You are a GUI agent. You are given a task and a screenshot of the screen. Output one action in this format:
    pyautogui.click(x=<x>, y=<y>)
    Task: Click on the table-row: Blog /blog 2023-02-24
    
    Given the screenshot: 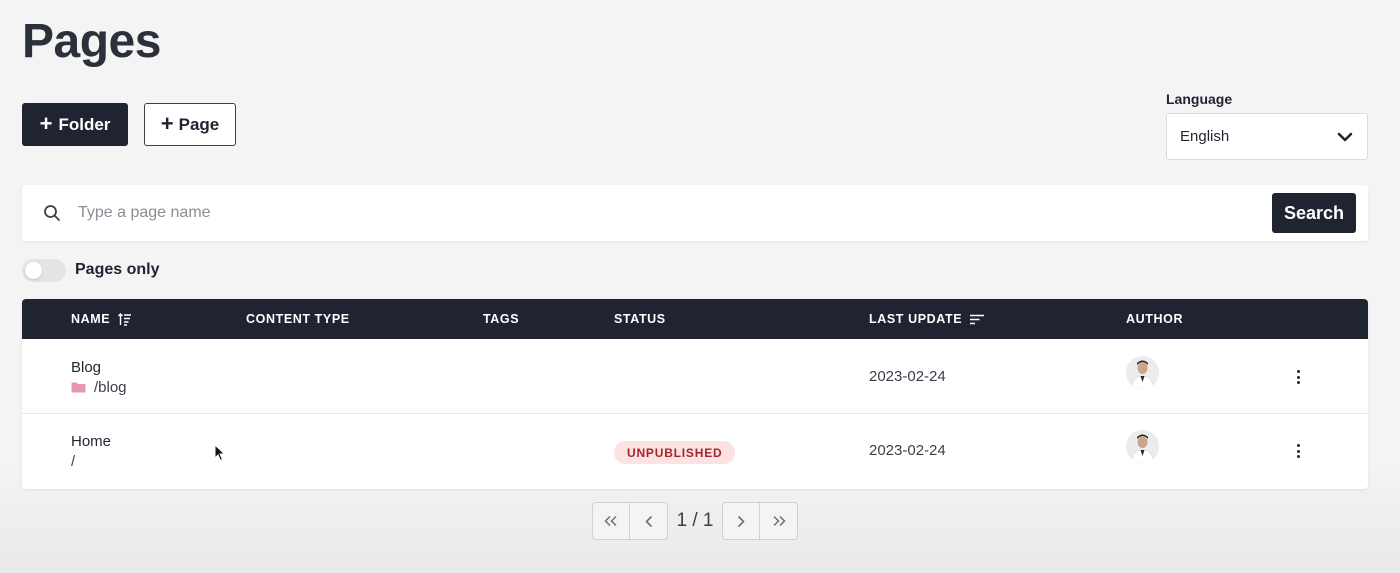 What is the action you would take?
    pyautogui.click(x=695, y=376)
    